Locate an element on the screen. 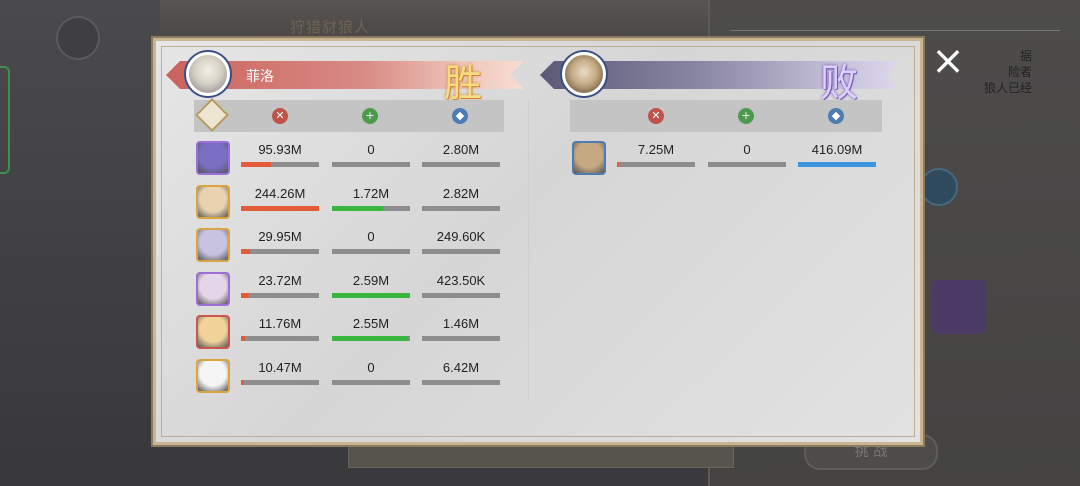 The width and height of the screenshot is (1080, 486). damage-stat: 29.95M is located at coordinates (280, 242).